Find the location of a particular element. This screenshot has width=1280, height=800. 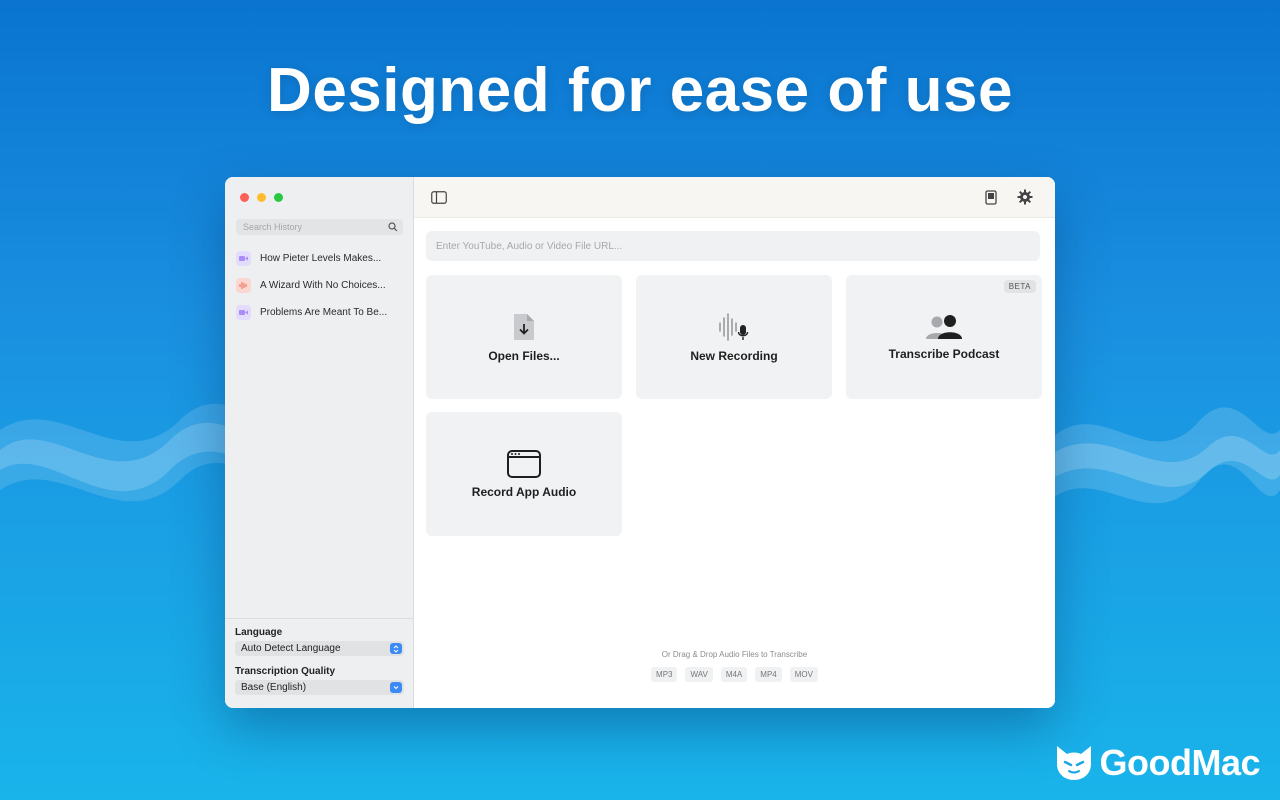

beta-badge: BETA is located at coordinates (1019, 286).